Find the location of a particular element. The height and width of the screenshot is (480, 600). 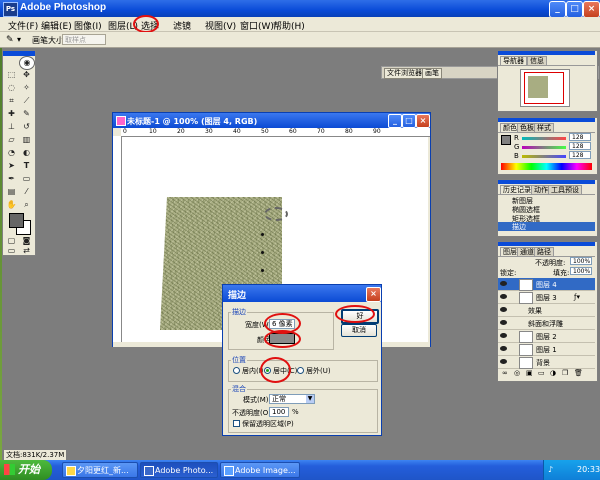

opacity-field: 100 is located at coordinates (279, 412).